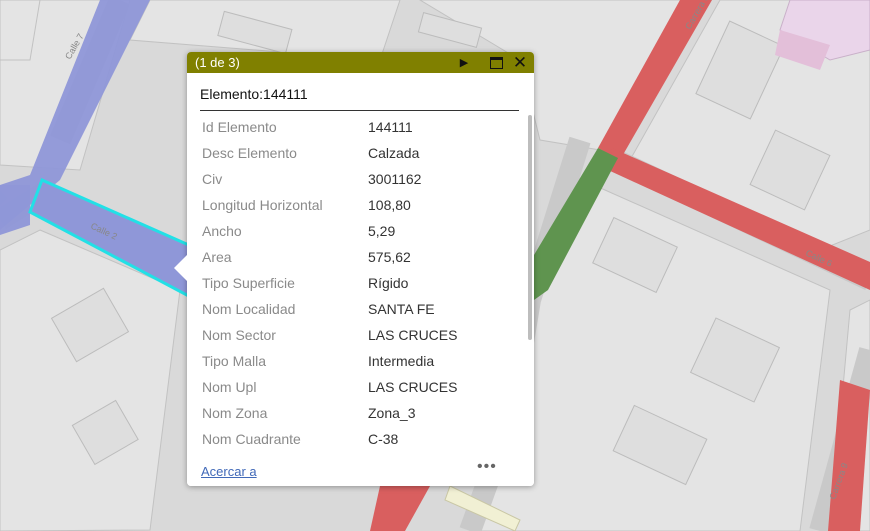  Describe the element at coordinates (390, 127) in the screenshot. I see `attribute-value: 144111` at that location.